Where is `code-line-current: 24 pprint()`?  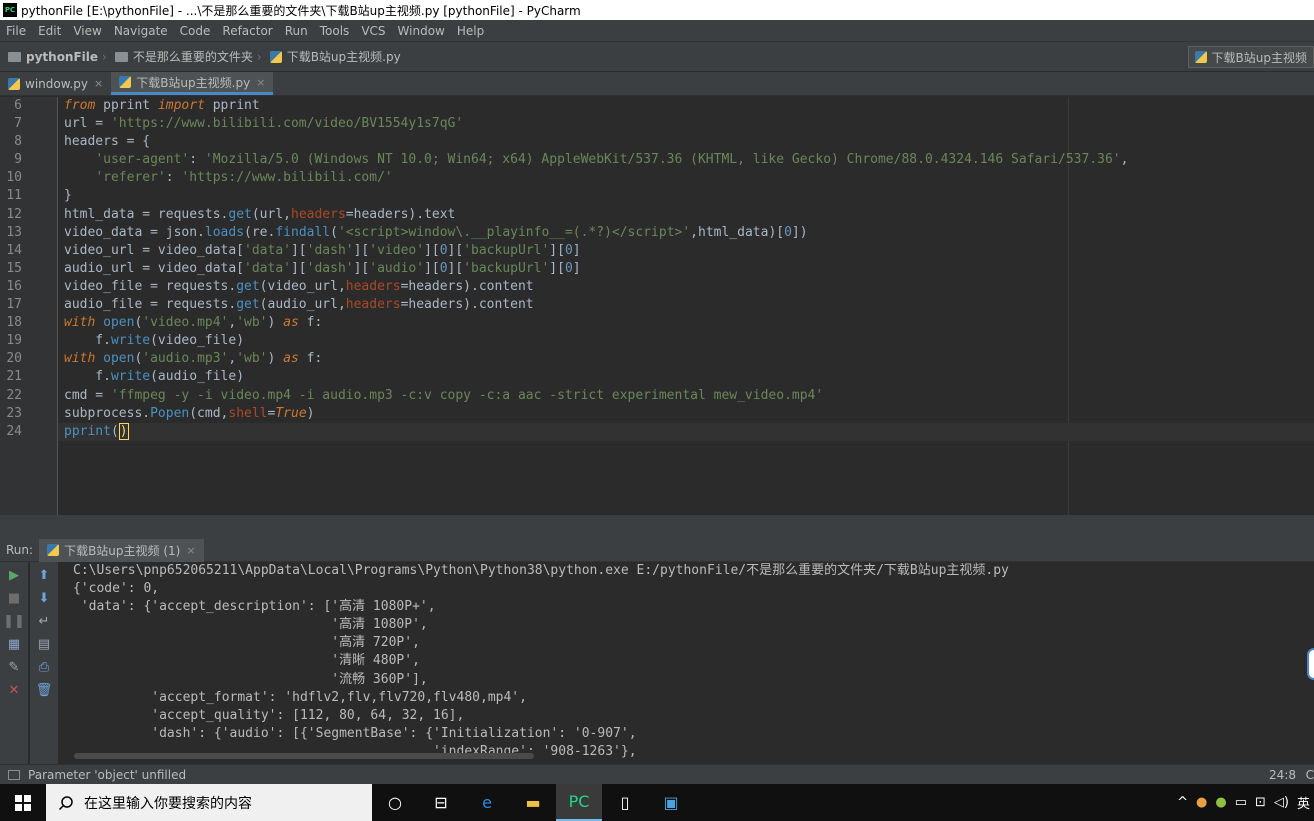 code-line-current: 24 pprint() is located at coordinates (660, 431).